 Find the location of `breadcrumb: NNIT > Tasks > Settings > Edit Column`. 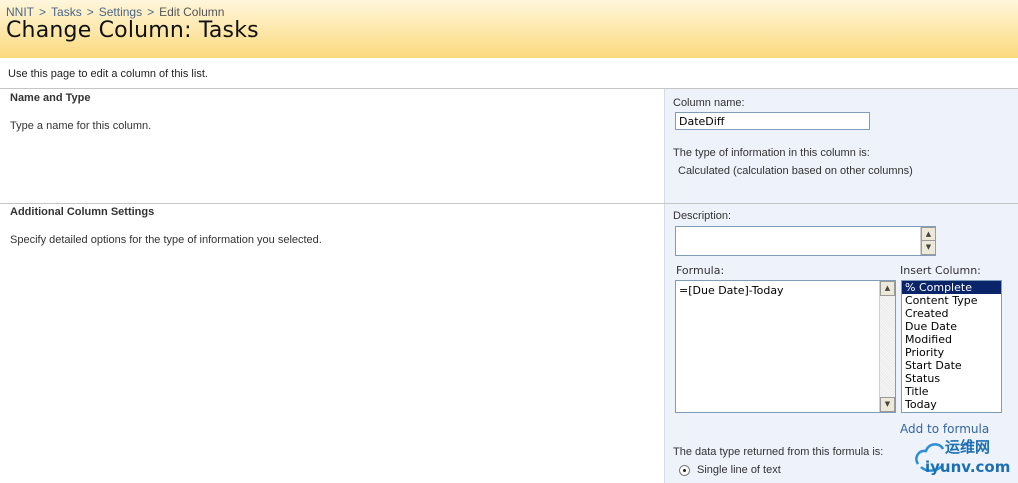

breadcrumb: NNIT > Tasks > Settings > Edit Column is located at coordinates (115, 12).